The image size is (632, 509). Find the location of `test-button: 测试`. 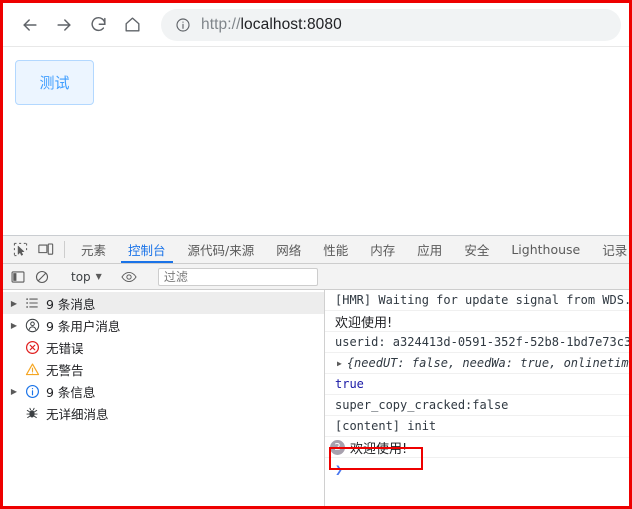

test-button: 测试 is located at coordinates (54, 82).